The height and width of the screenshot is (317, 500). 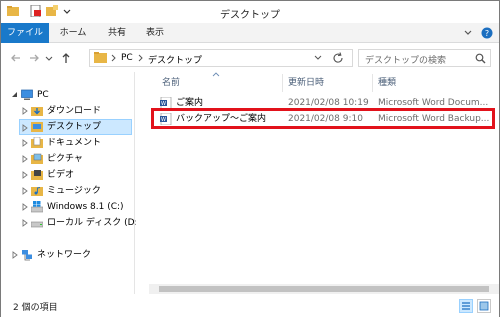 I want to click on search-box: デスクトップの検索, so click(x=424, y=58).